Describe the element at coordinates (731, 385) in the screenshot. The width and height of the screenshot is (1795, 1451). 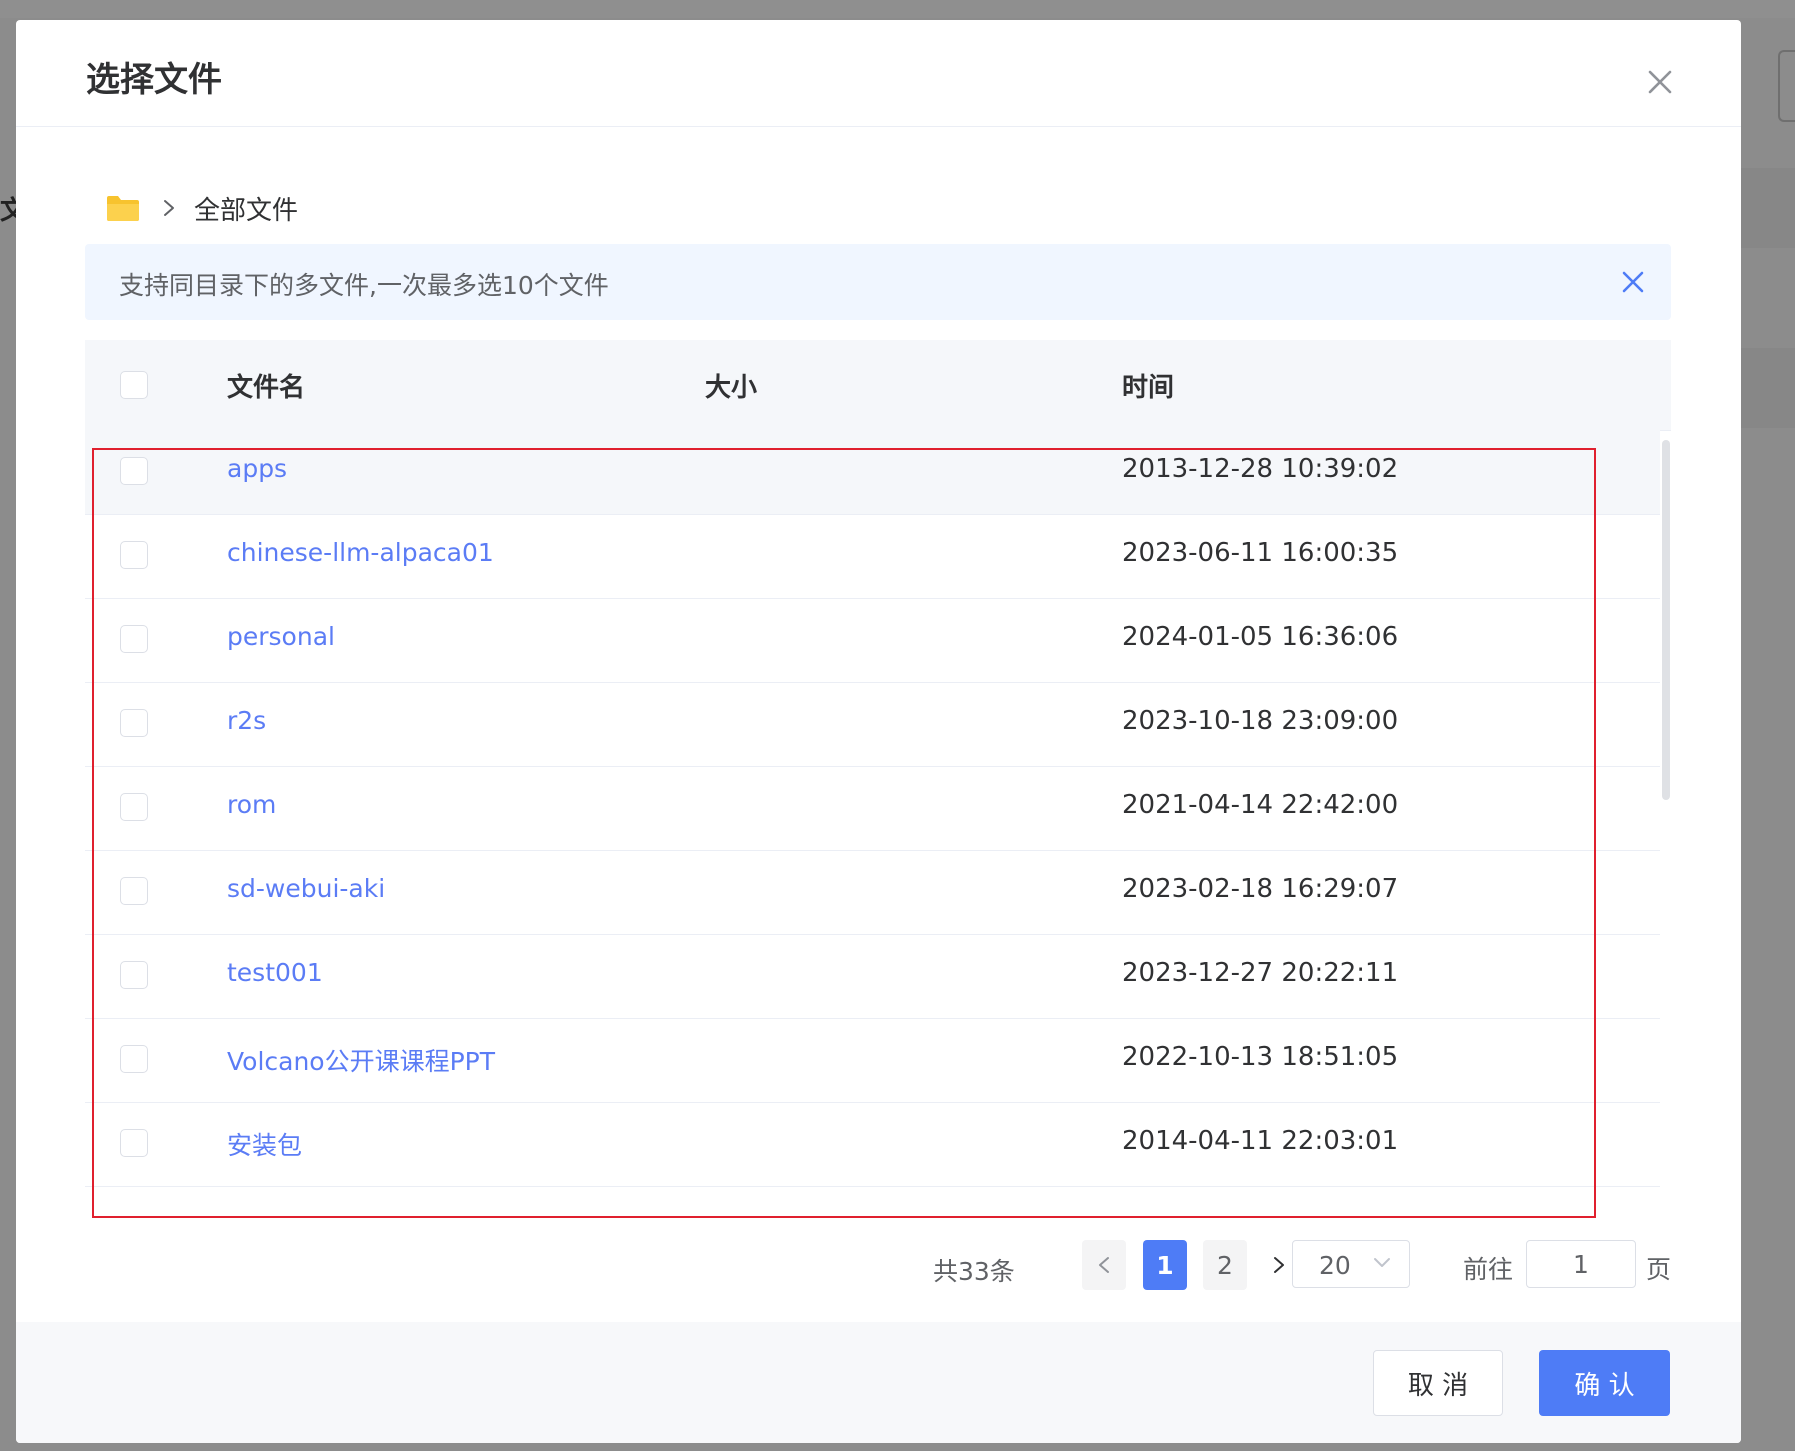
I see `column-header-size: 大小` at that location.